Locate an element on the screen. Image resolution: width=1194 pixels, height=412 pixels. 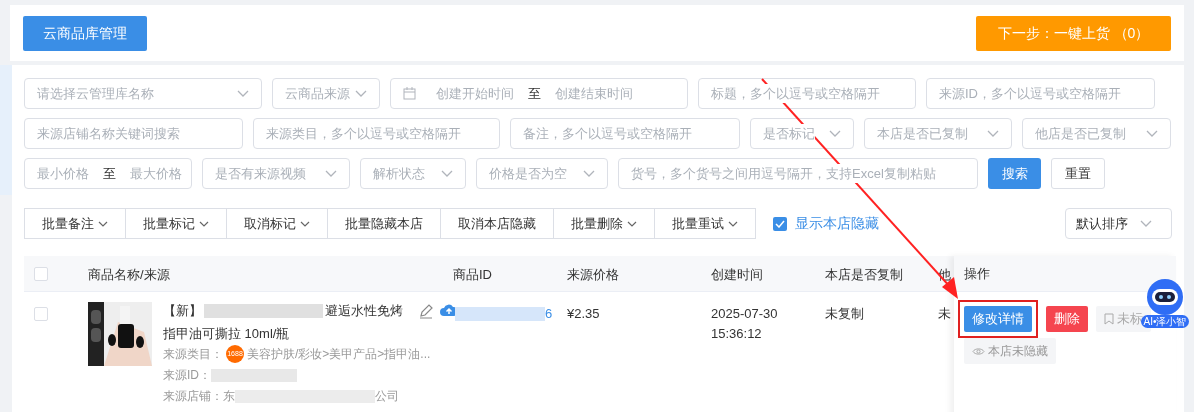
hide-status-button: 本店未隐藏 is located at coordinates (1010, 351).